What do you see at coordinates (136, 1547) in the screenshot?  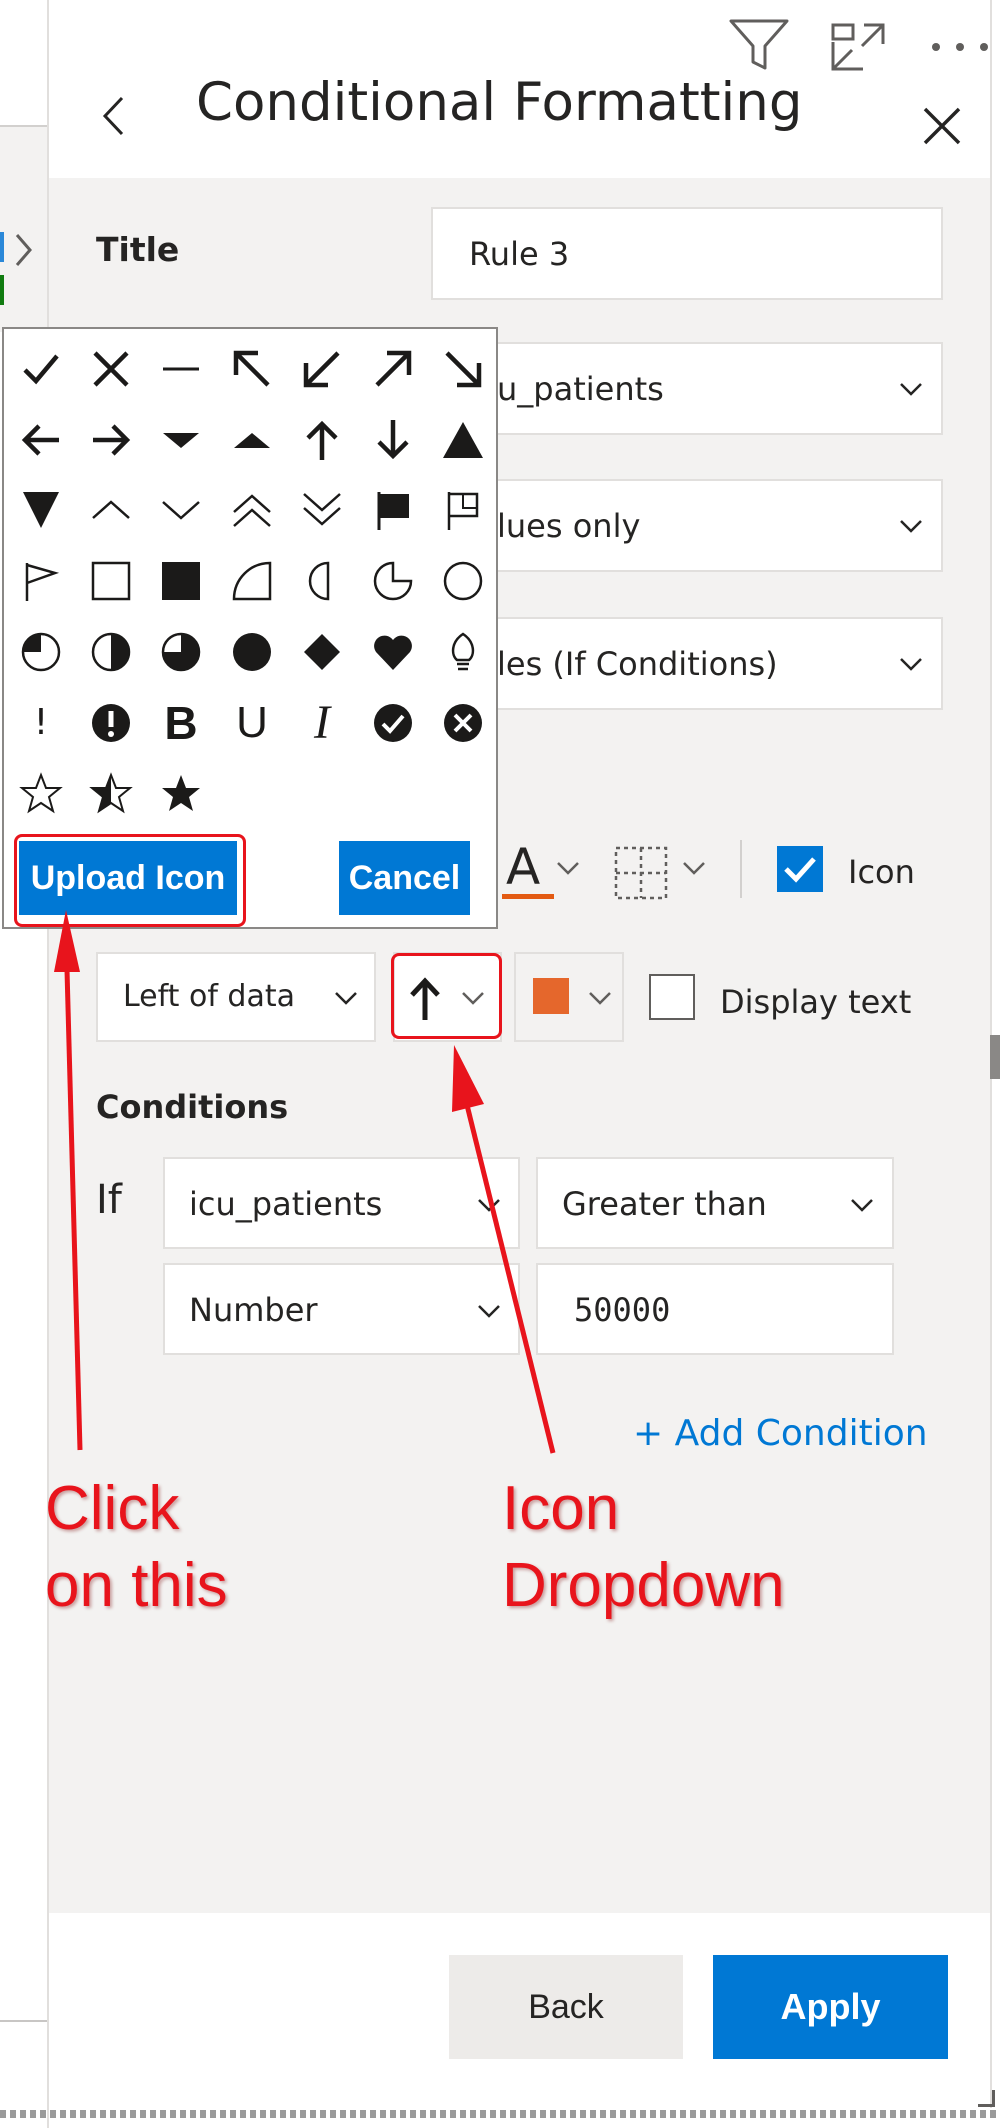 I see `annotation-left: Click on this` at bounding box center [136, 1547].